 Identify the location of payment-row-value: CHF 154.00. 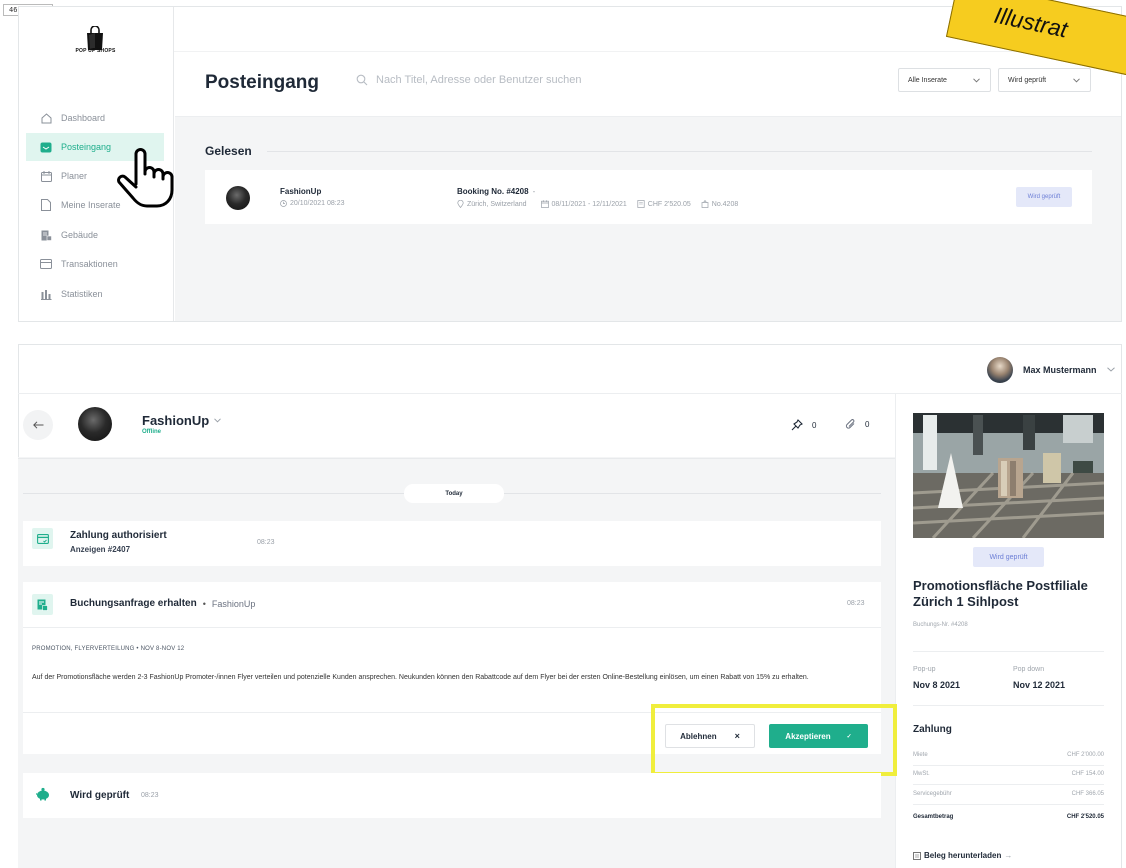
(1087, 774).